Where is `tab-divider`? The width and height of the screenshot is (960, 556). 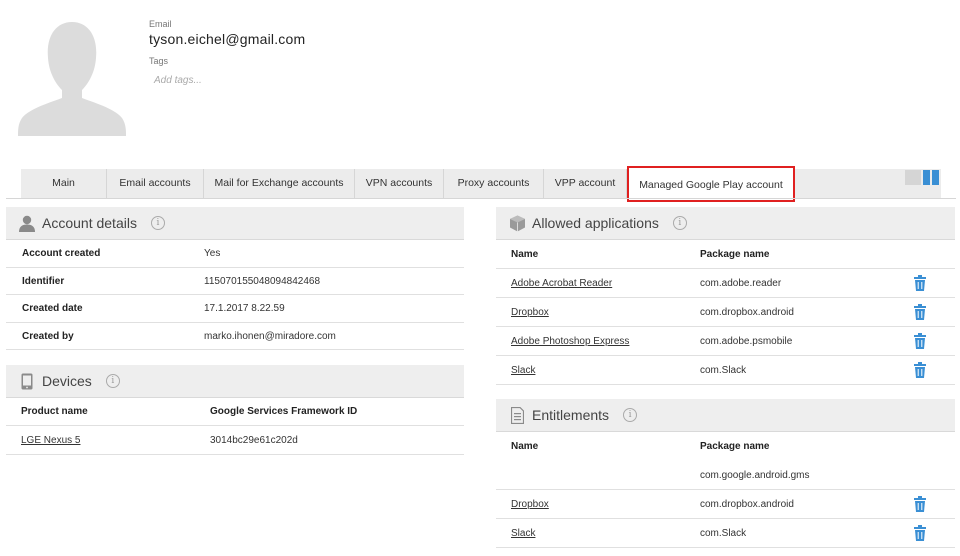
tab-divider is located at coordinates (481, 198).